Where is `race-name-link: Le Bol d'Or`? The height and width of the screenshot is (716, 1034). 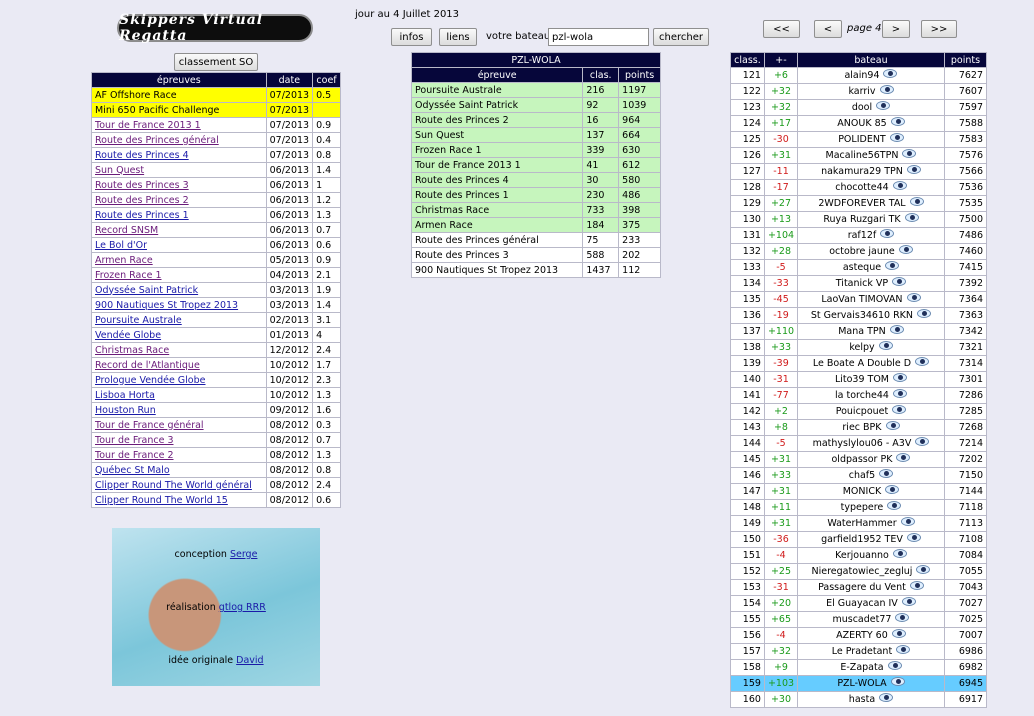 race-name-link: Le Bol d'Or is located at coordinates (179, 245).